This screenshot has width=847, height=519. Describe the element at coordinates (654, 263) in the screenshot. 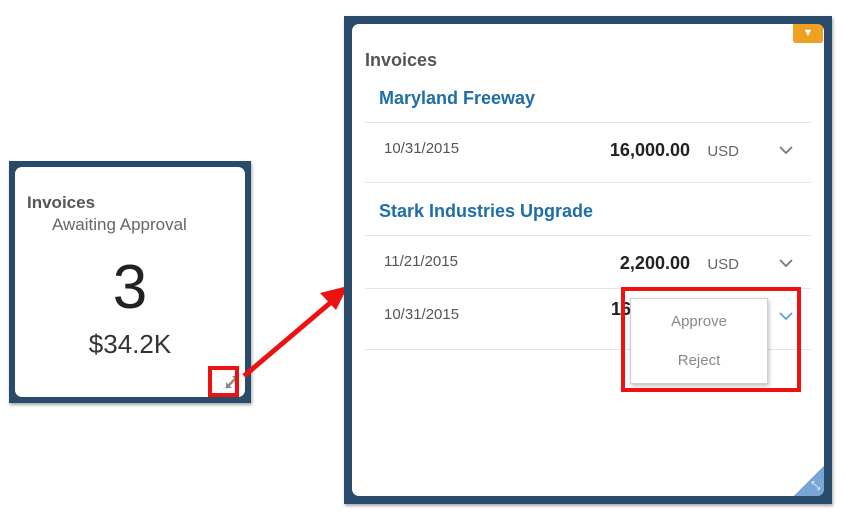

I see `invoice-amount: 2,200.00` at that location.